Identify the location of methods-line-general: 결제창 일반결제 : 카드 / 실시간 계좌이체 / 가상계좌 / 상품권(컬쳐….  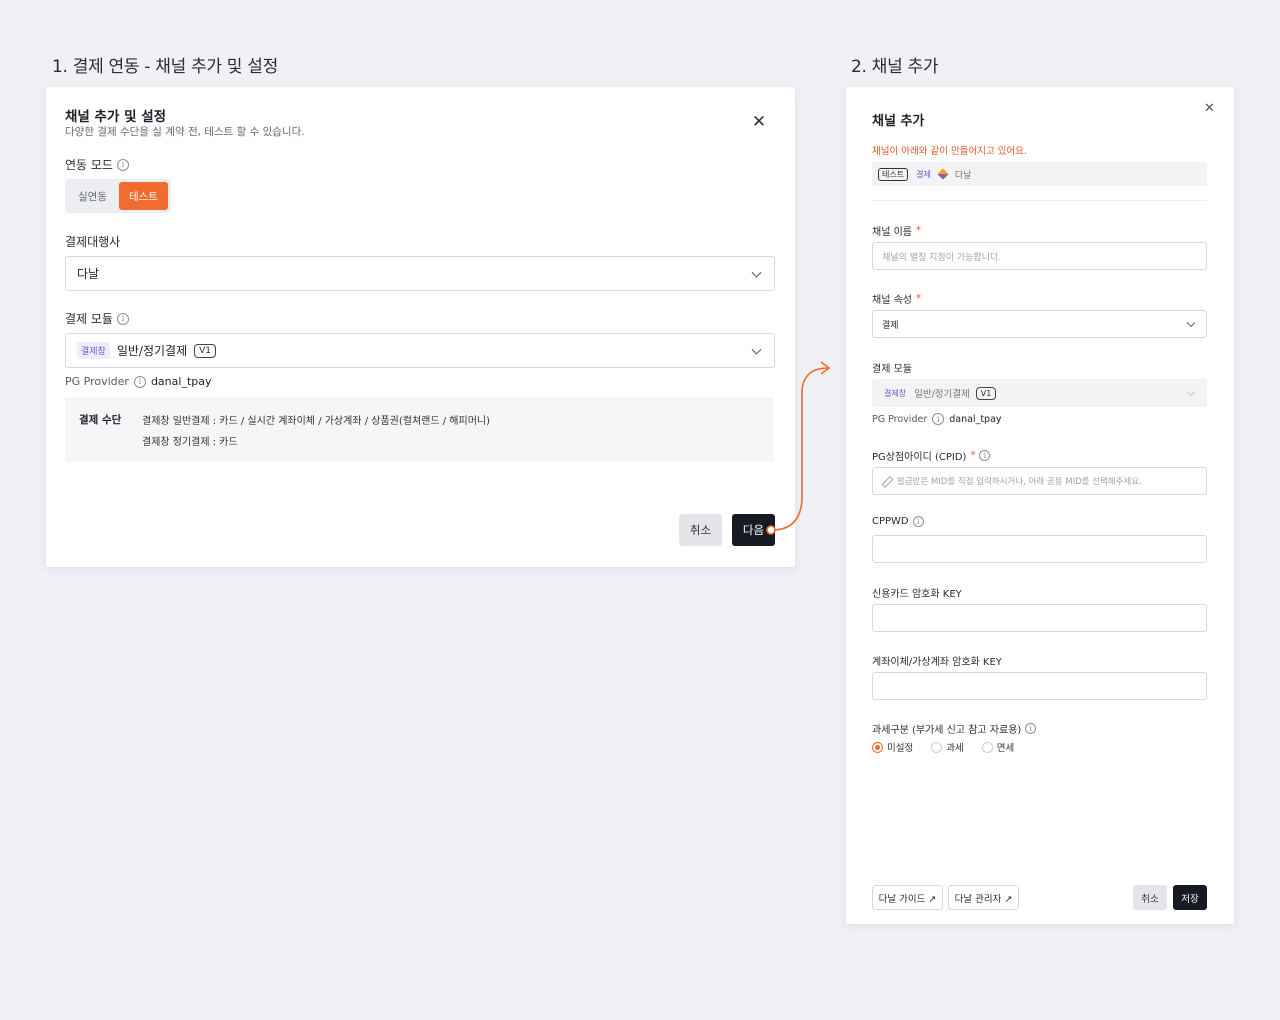
(316, 421).